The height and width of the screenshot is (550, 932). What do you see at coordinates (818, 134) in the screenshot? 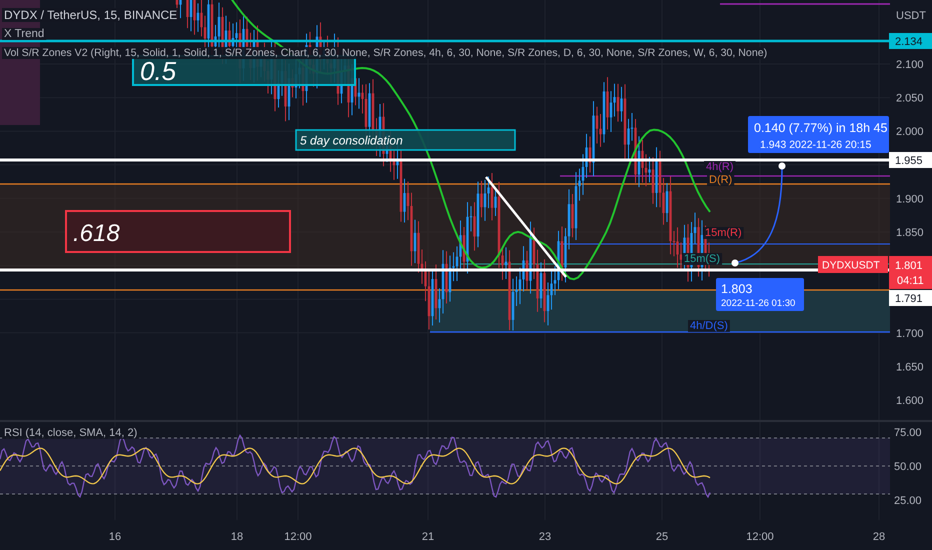
I see `measure-label: 0.140 (7.77%) in 18h 45 1.943 2022-11-26 20:15` at bounding box center [818, 134].